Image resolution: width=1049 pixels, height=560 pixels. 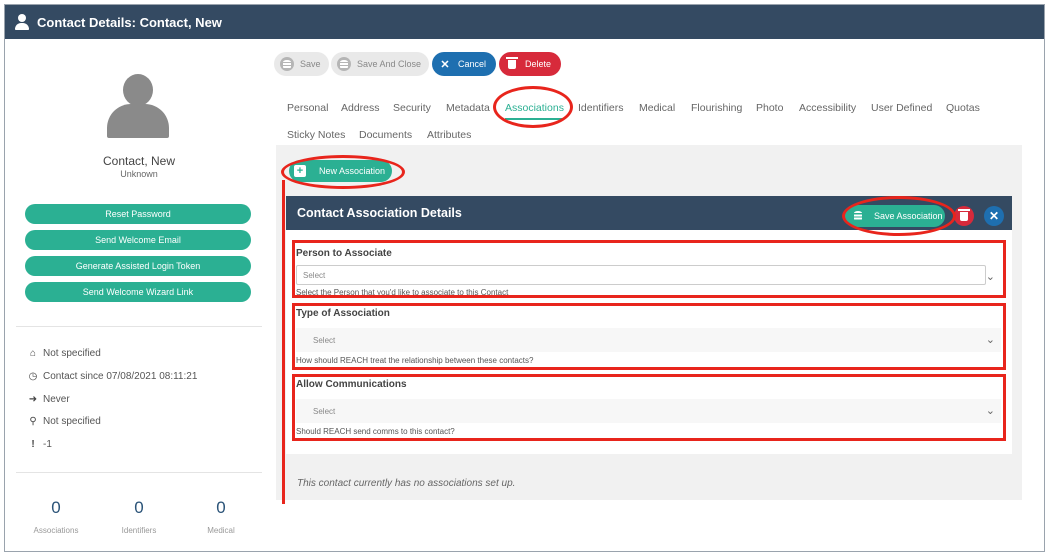 What do you see at coordinates (120, 376) in the screenshot?
I see `contact-since-text: Contact since 07/08/2021 08:11:21` at bounding box center [120, 376].